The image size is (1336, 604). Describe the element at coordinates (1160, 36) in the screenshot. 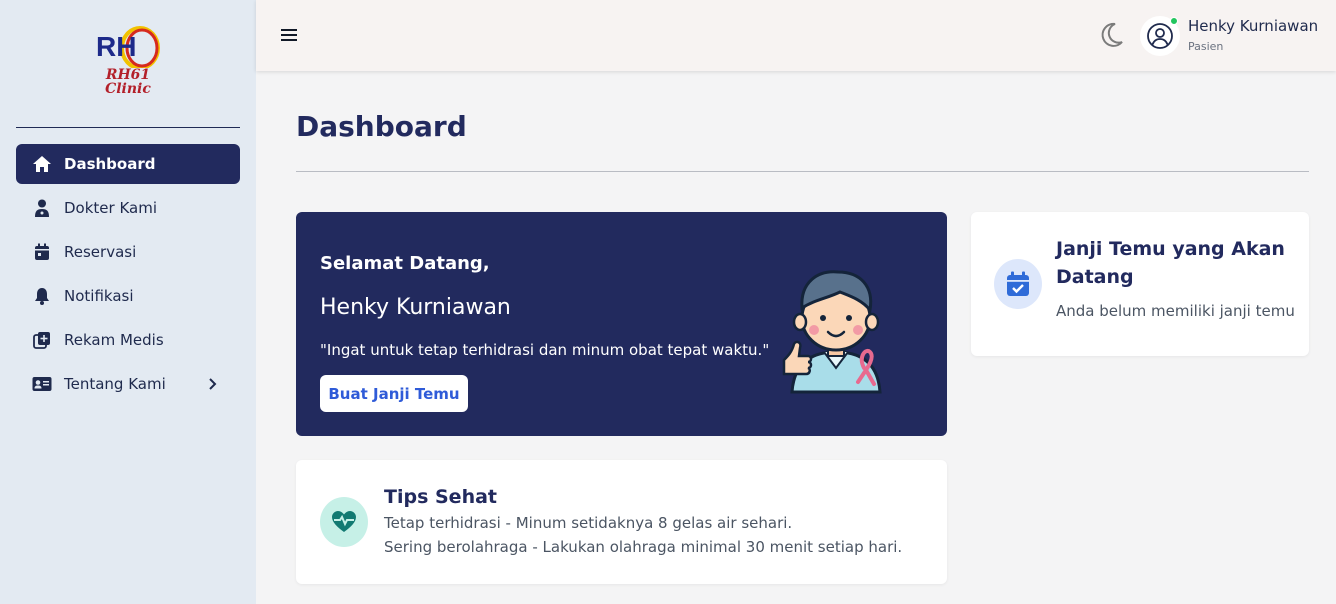

I see `avatar` at that location.